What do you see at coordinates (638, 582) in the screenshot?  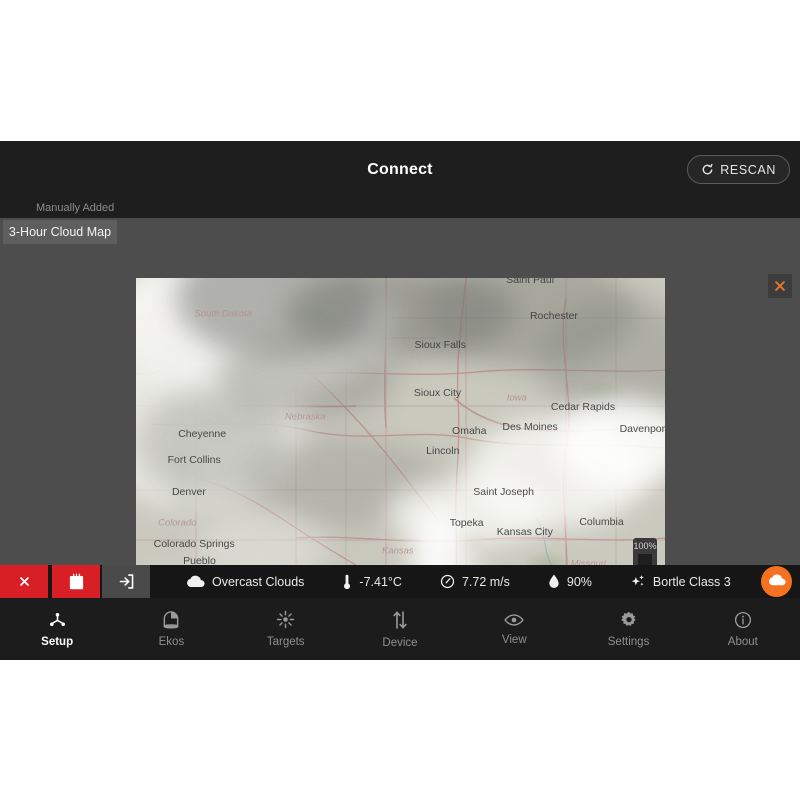 I see `sparkle-icon` at bounding box center [638, 582].